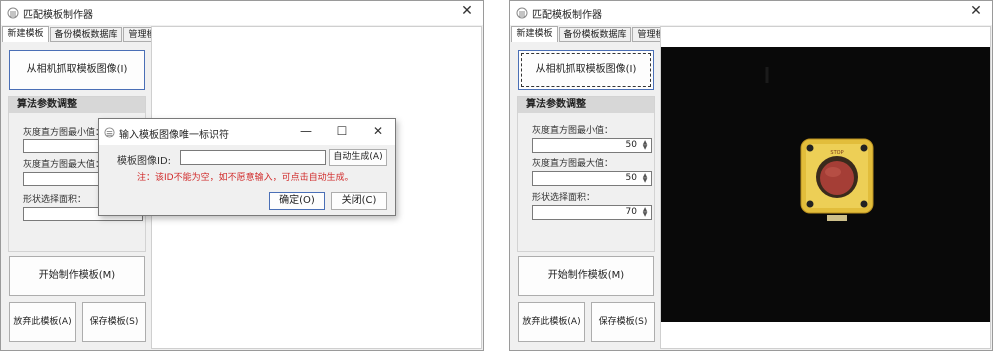 The height and width of the screenshot is (351, 993). What do you see at coordinates (253, 157) in the screenshot?
I see `template-id-input` at bounding box center [253, 157].